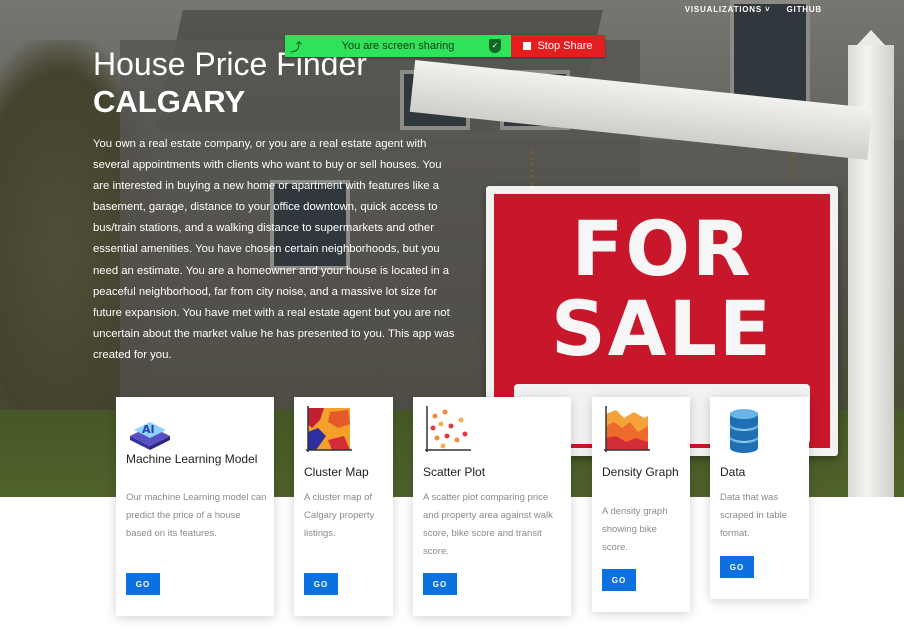  I want to click on nav-visualizations: VISUALIZATIONS ˅, so click(728, 9).